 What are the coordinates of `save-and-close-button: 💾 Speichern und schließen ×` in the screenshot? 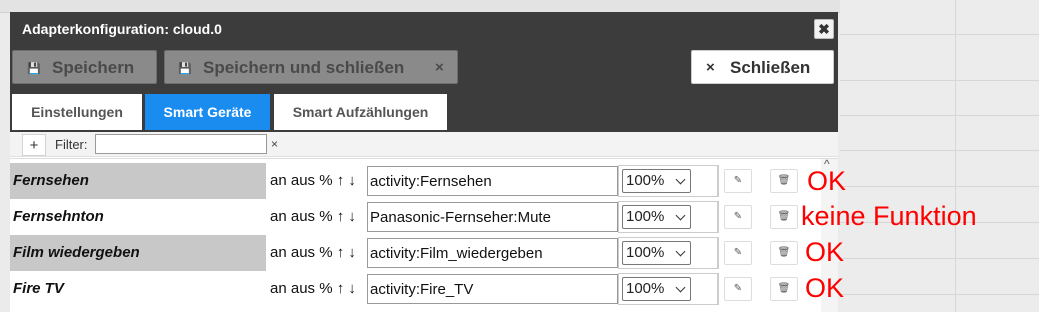 It's located at (311, 67).